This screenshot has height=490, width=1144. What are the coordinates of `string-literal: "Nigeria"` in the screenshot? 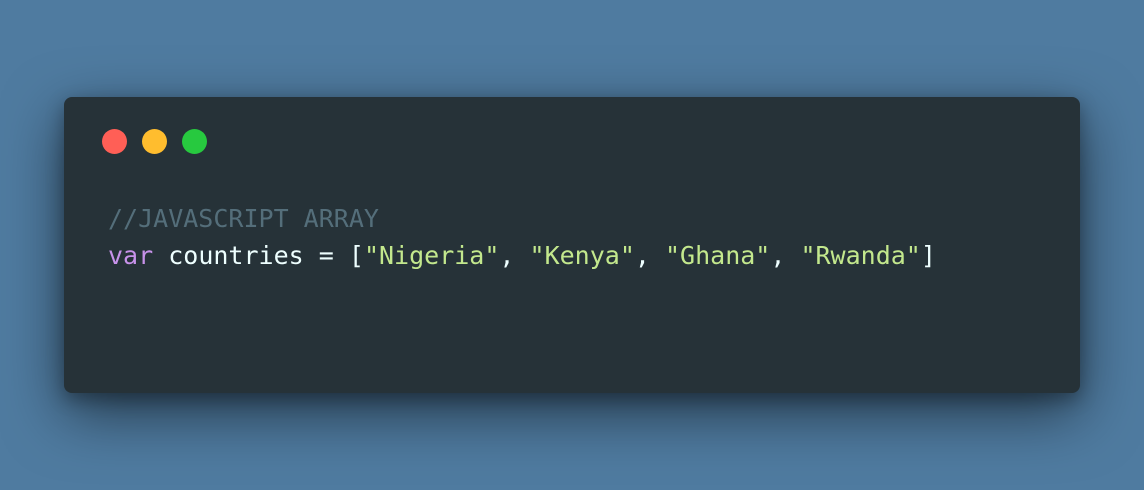 It's located at (431, 255).